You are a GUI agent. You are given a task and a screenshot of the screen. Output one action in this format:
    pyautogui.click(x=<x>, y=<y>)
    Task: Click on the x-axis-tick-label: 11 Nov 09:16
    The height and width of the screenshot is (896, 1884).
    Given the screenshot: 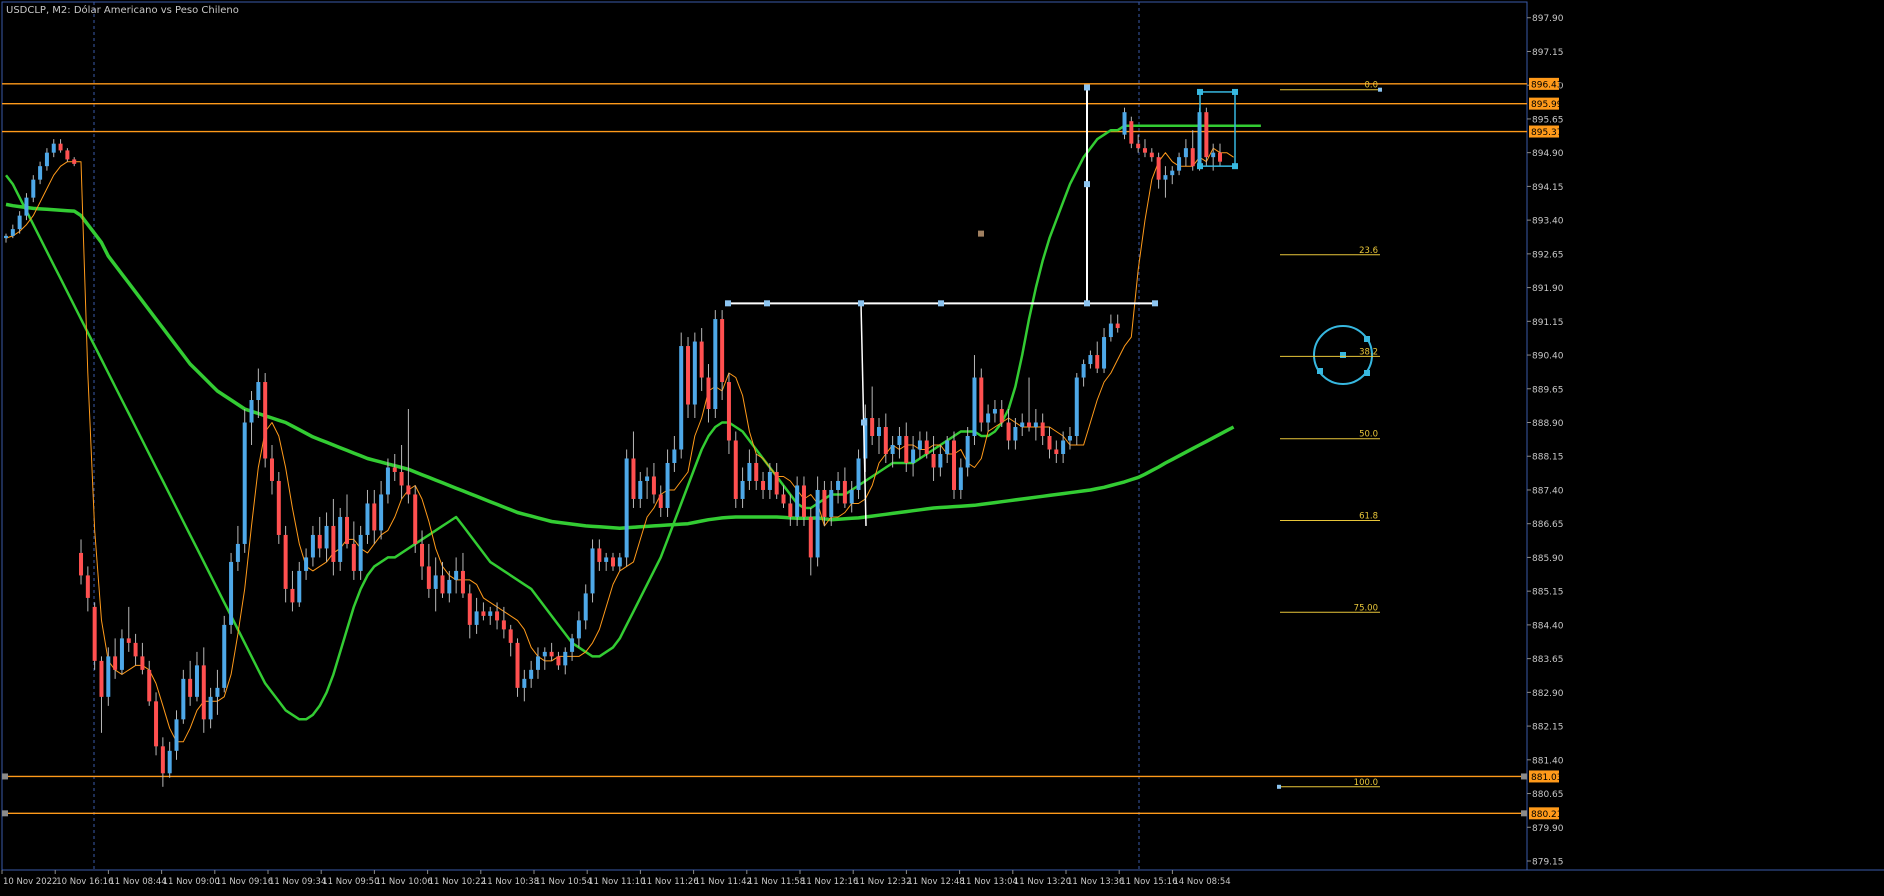 What is the action you would take?
    pyautogui.click(x=244, y=882)
    